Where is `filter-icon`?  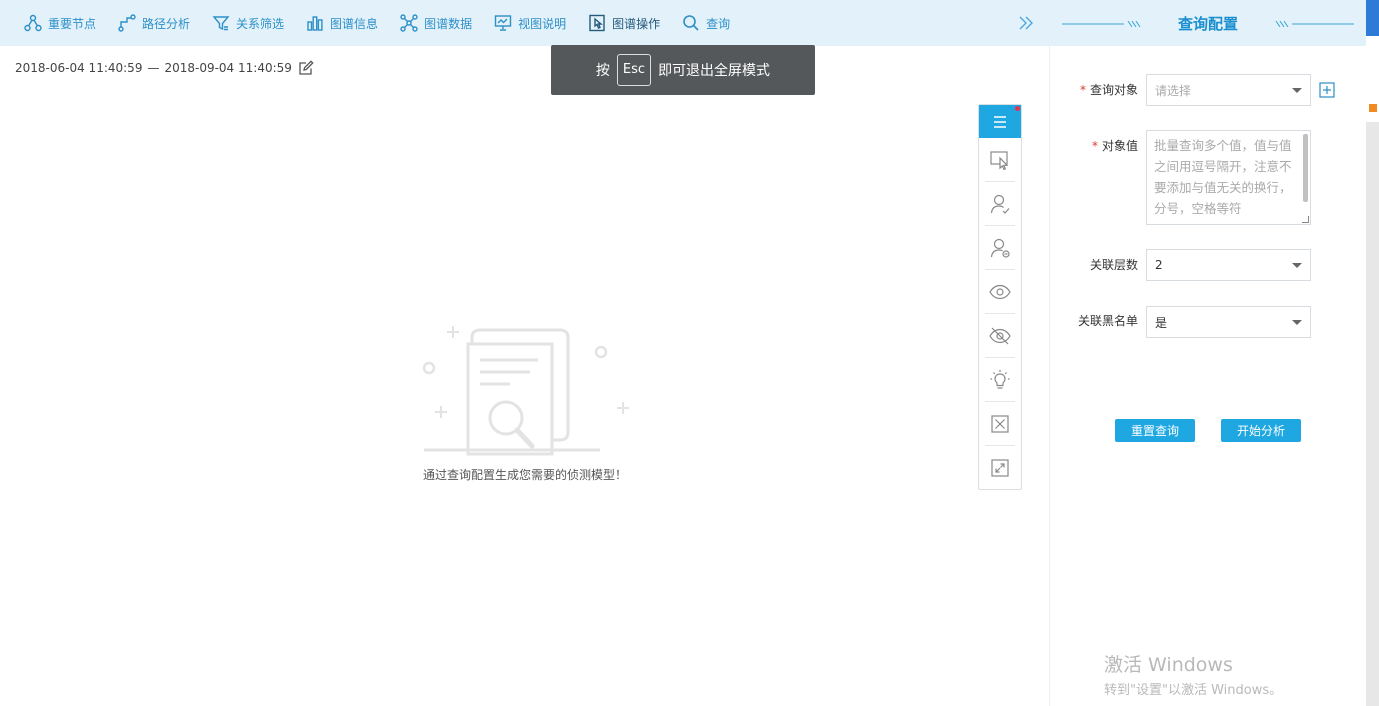 filter-icon is located at coordinates (221, 23).